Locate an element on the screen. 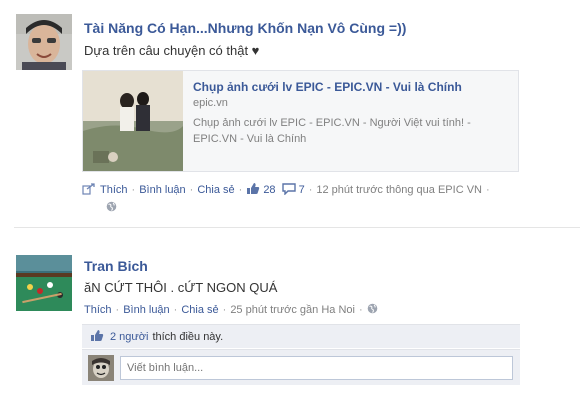 This screenshot has width=580, height=409. comment-input is located at coordinates (316, 368).